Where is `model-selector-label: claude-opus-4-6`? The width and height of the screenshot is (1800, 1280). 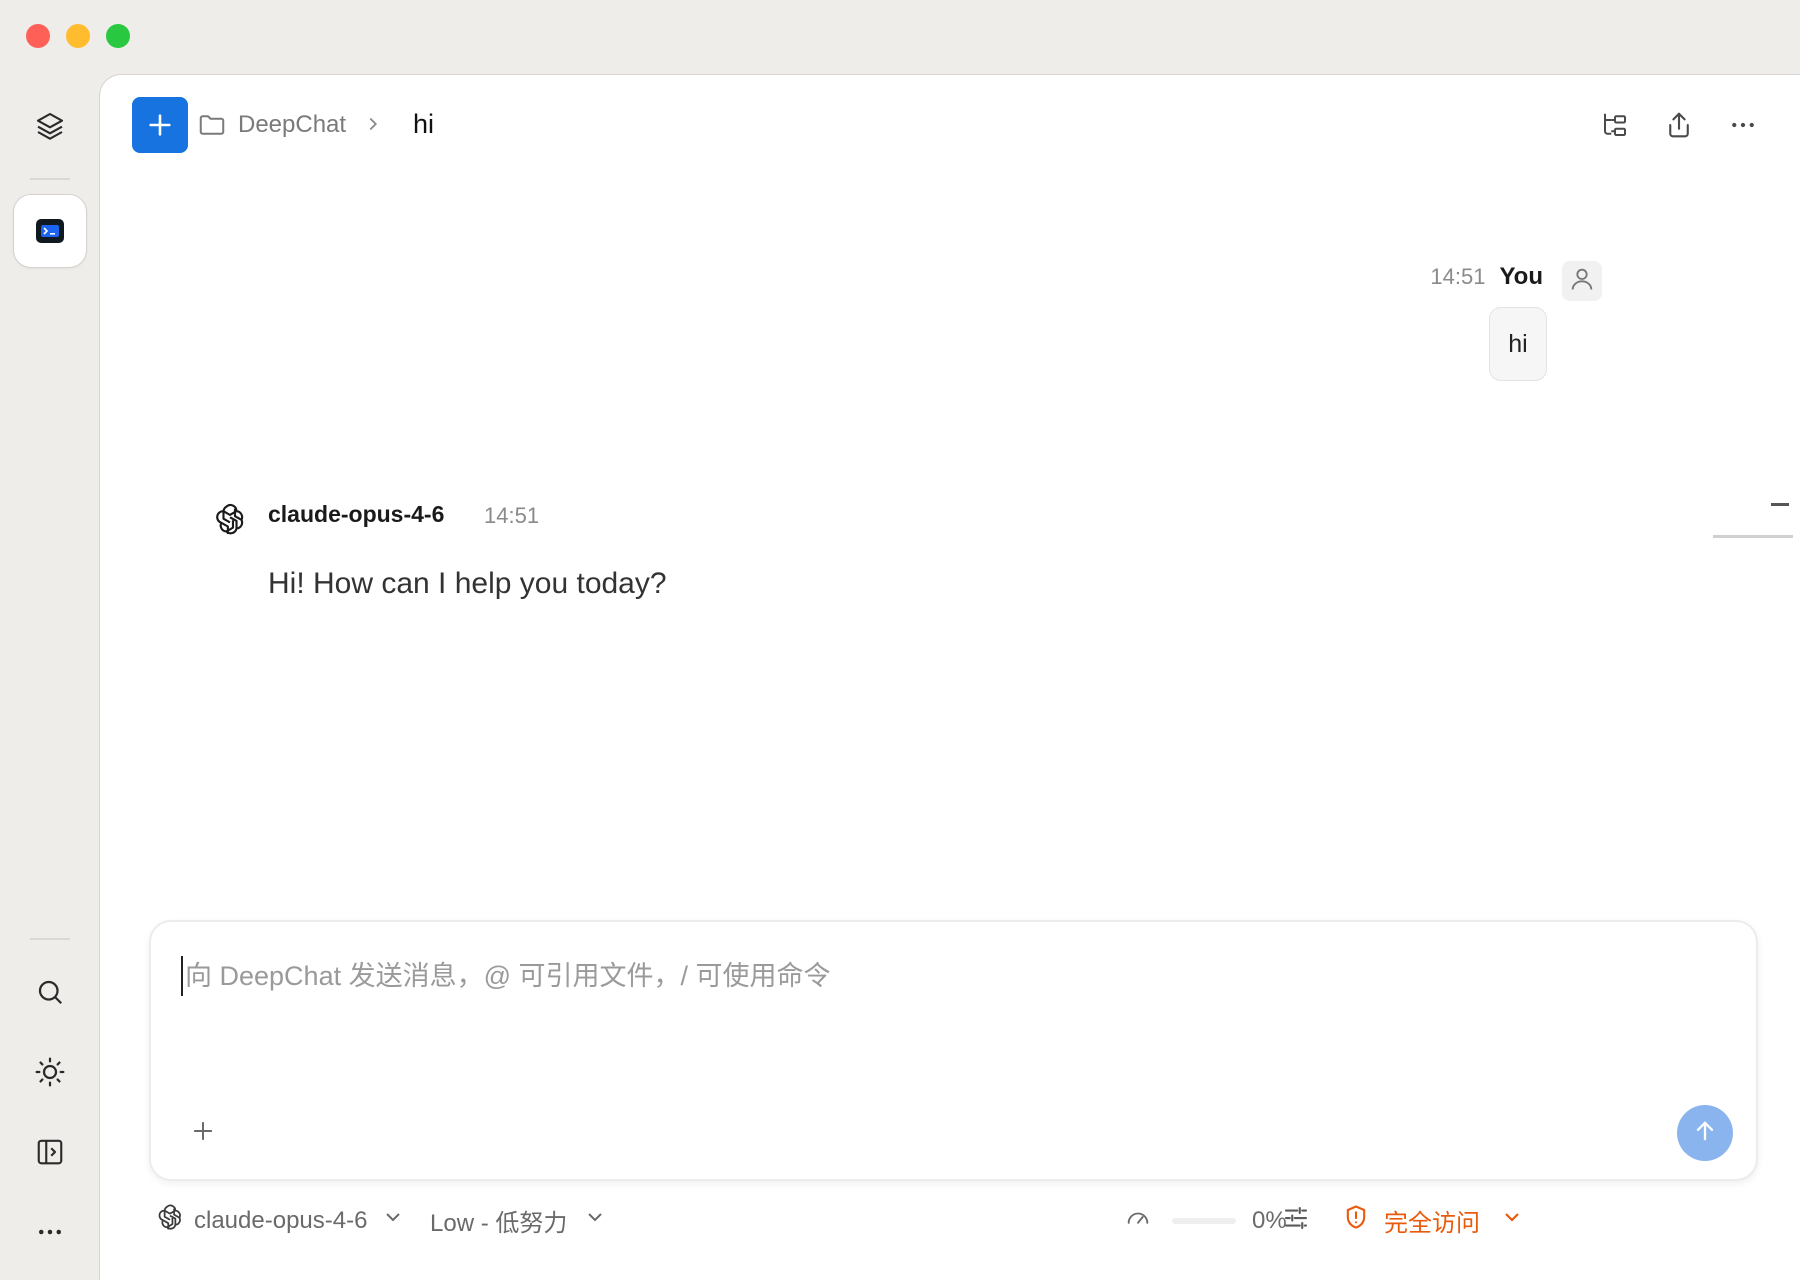
model-selector-label: claude-opus-4-6 is located at coordinates (281, 1220).